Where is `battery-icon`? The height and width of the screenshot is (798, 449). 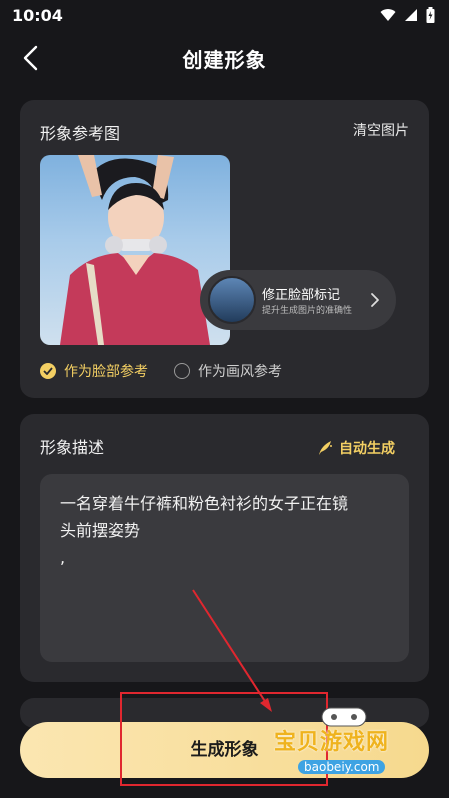 battery-icon is located at coordinates (430, 15).